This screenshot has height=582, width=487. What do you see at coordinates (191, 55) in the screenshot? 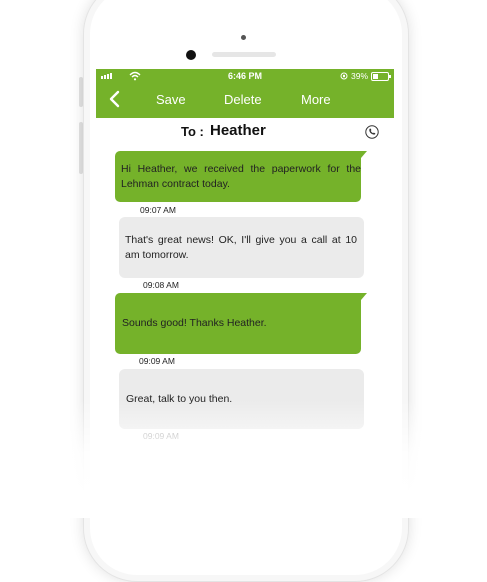
I see `front-camera` at bounding box center [191, 55].